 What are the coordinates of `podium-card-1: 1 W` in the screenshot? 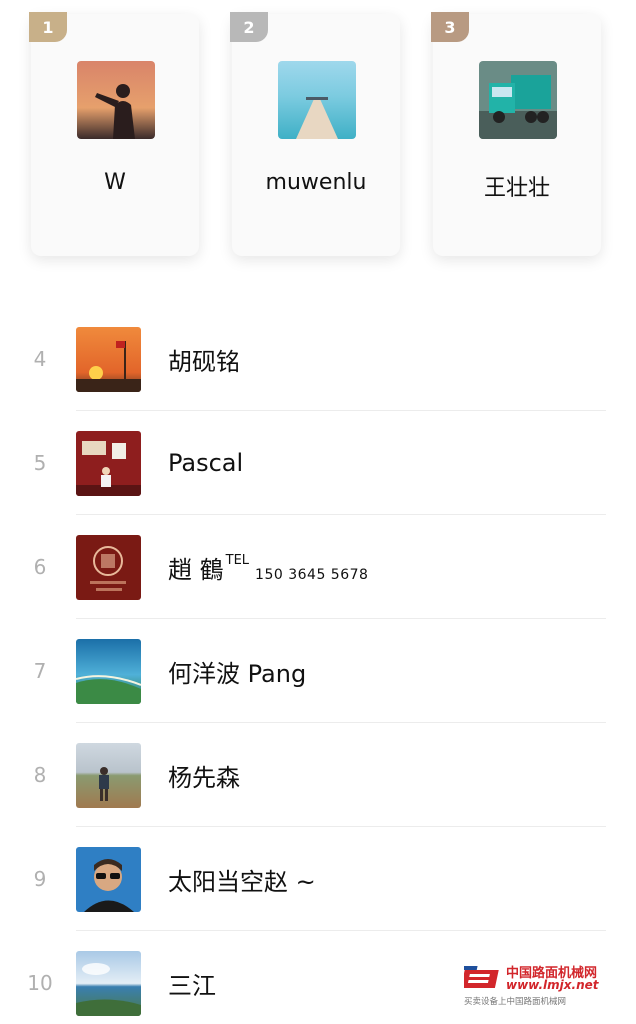 It's located at (114, 134).